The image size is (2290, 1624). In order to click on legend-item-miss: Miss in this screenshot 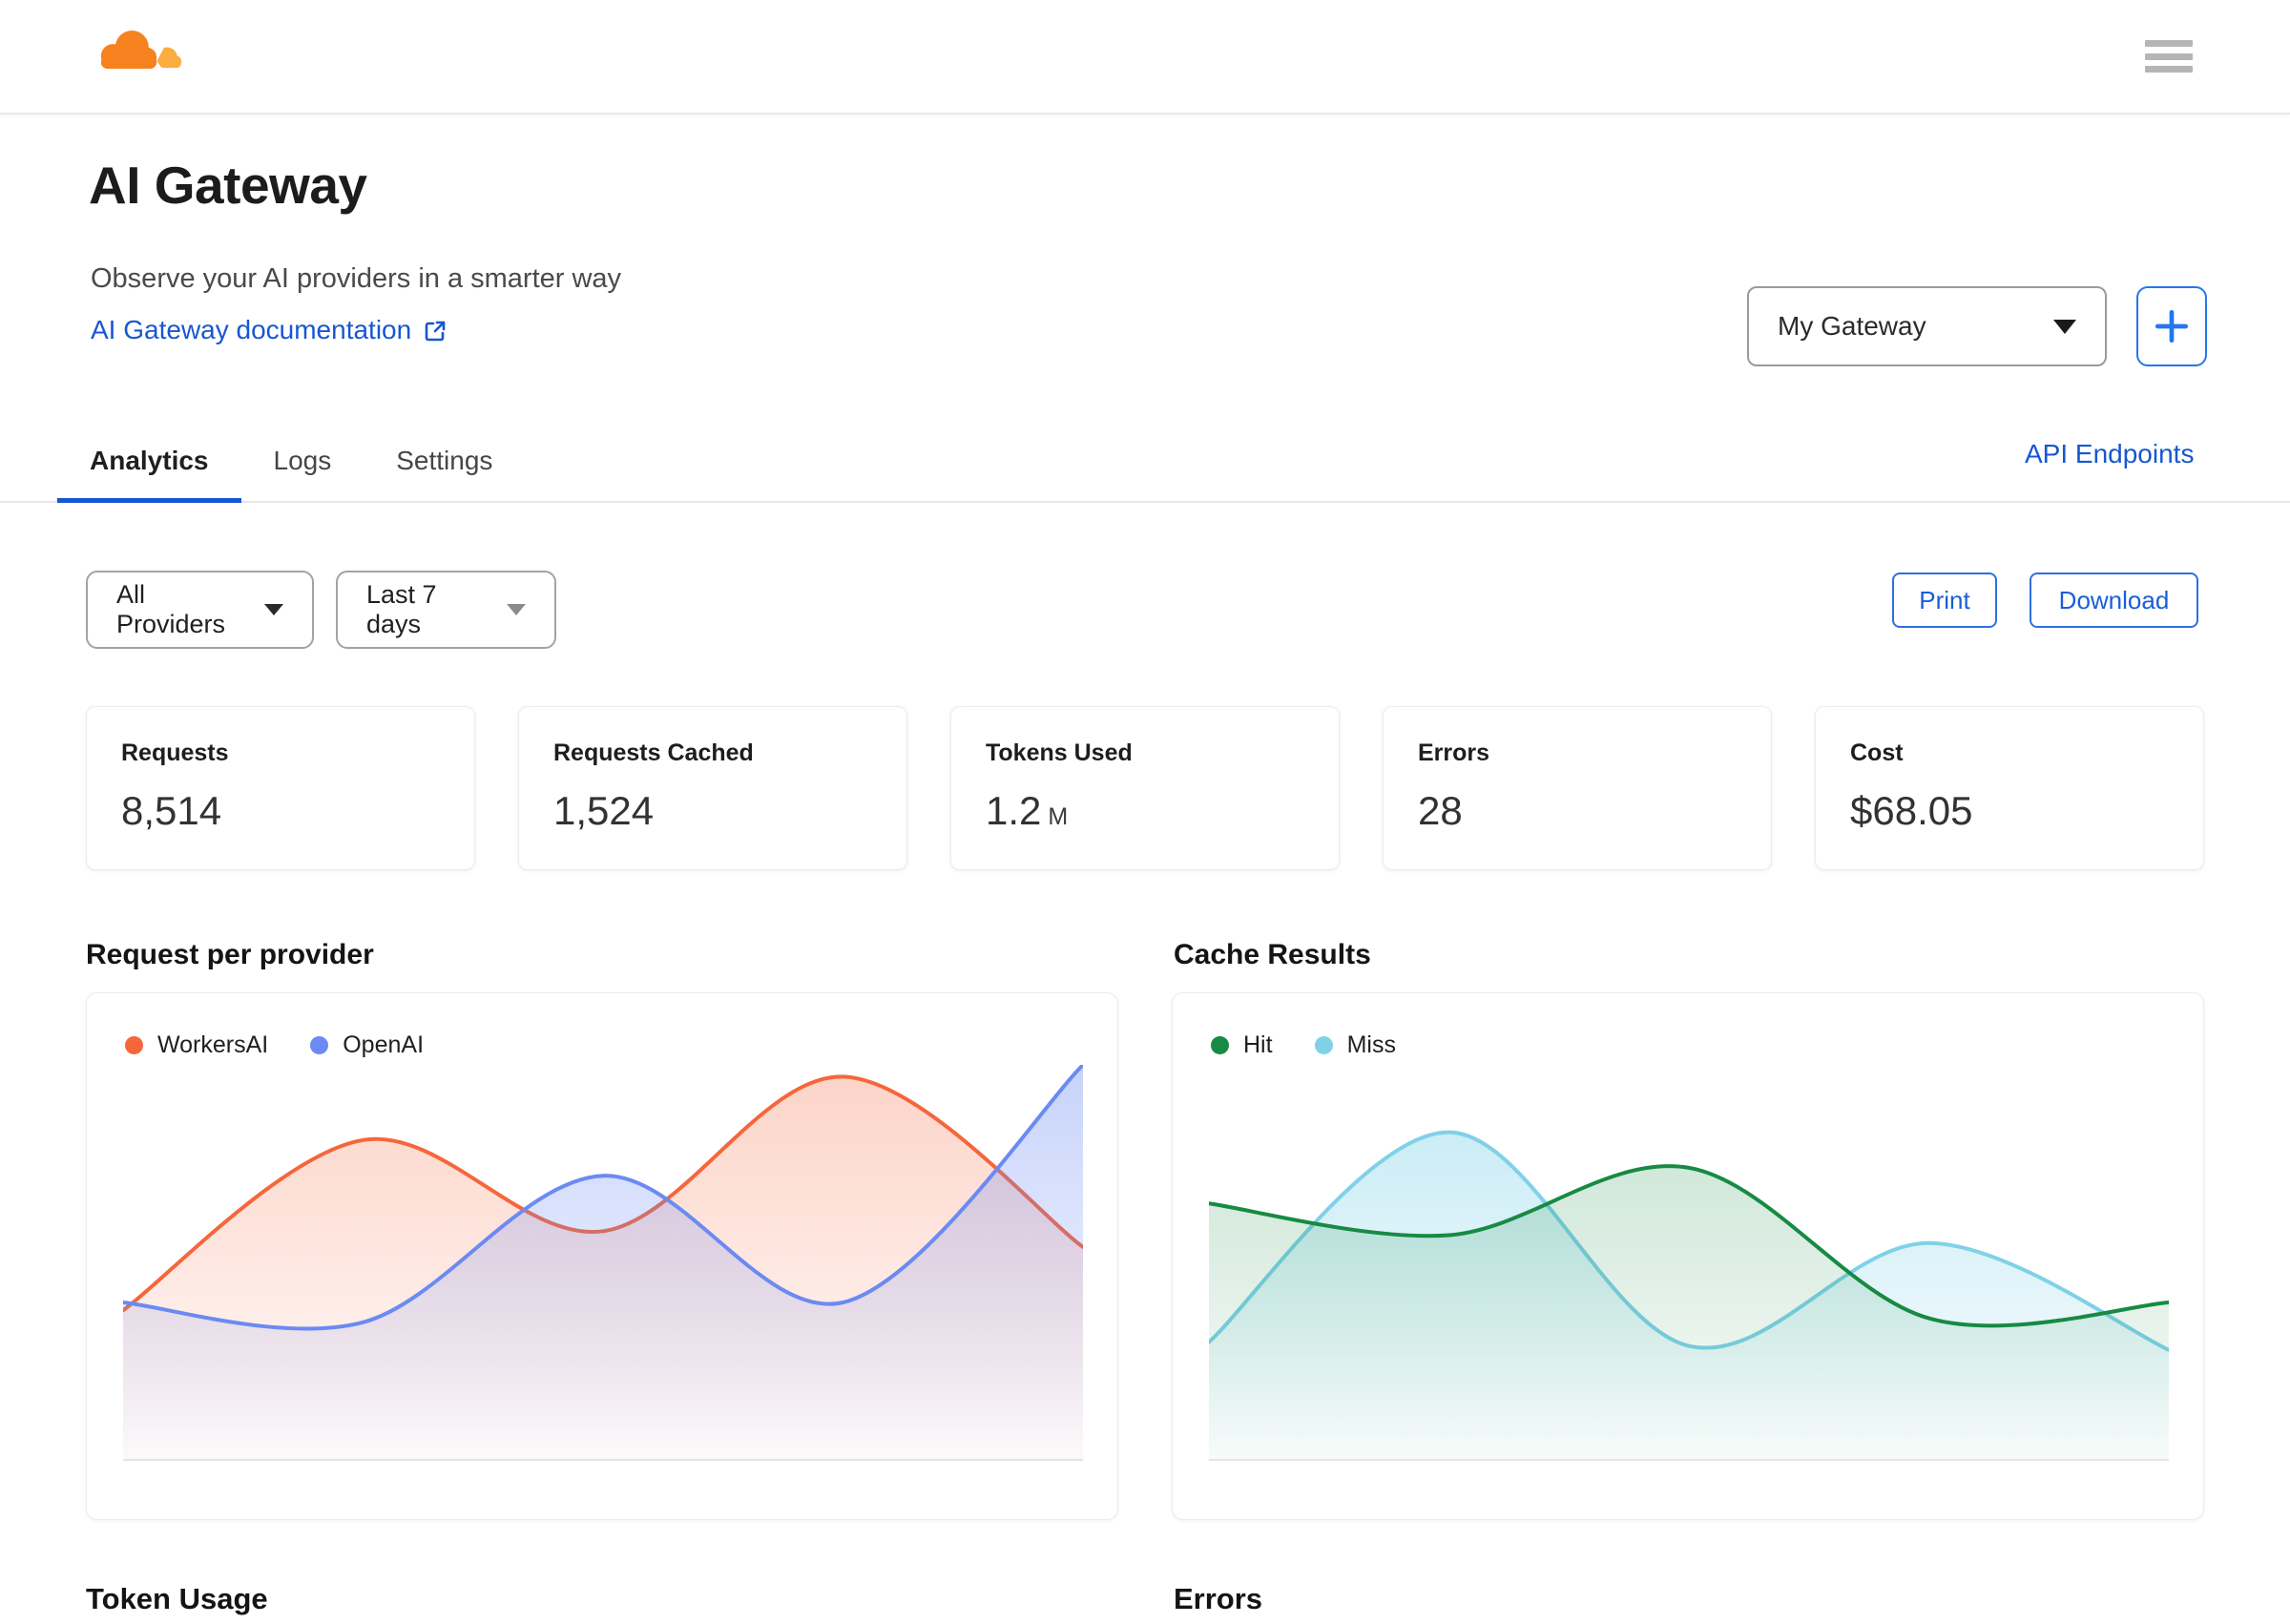, I will do `click(1355, 1045)`.